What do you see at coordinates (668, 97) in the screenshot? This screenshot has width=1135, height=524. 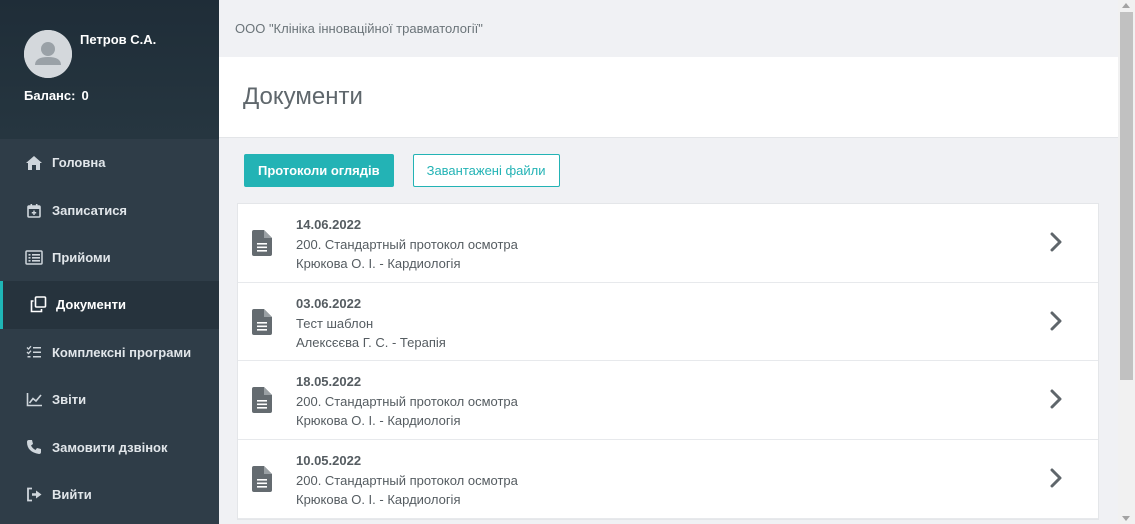 I see `page-header: Документи` at bounding box center [668, 97].